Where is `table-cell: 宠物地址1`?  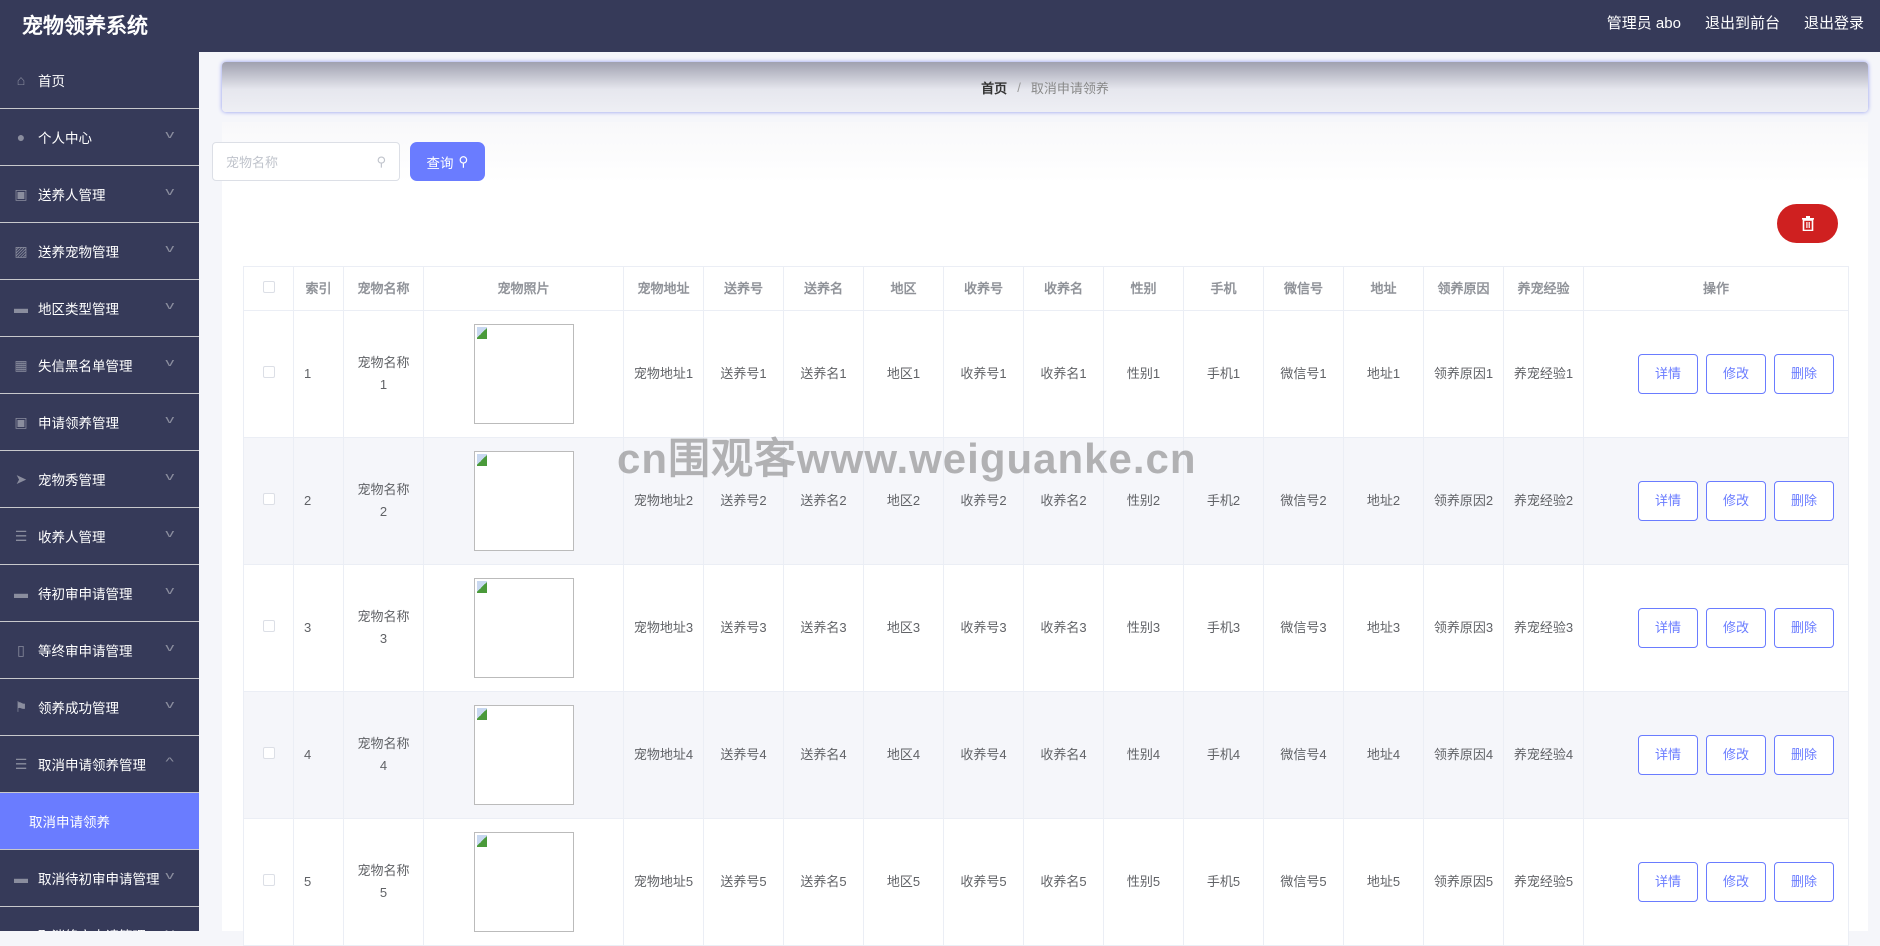
table-cell: 宠物地址1 is located at coordinates (663, 374).